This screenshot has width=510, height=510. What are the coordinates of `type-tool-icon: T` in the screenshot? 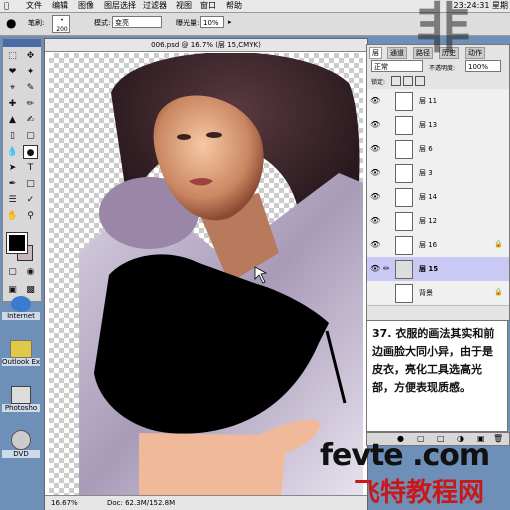 It's located at (30, 168).